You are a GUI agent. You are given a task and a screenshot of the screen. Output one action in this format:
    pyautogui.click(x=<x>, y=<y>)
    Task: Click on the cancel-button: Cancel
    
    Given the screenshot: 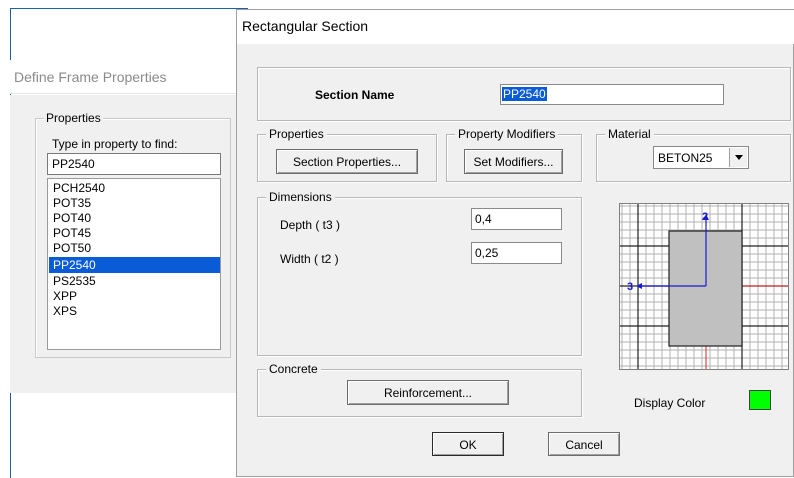 What is the action you would take?
    pyautogui.click(x=584, y=444)
    